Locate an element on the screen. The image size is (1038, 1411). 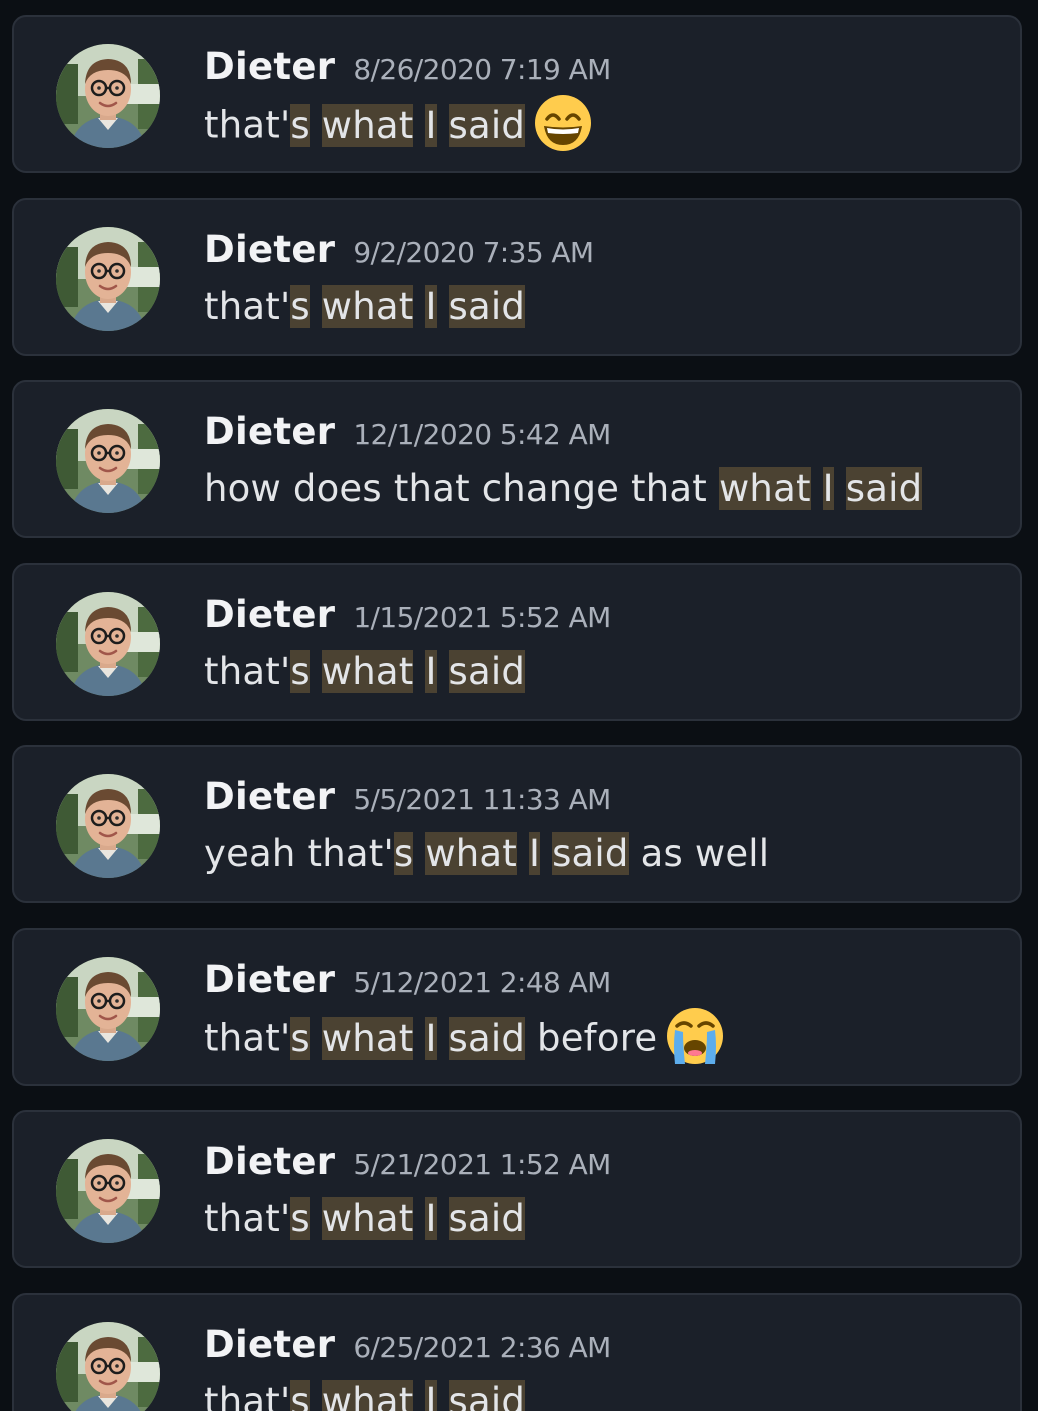
message-timestamp: 12/1/2020 5:42 AM is located at coordinates (482, 434).